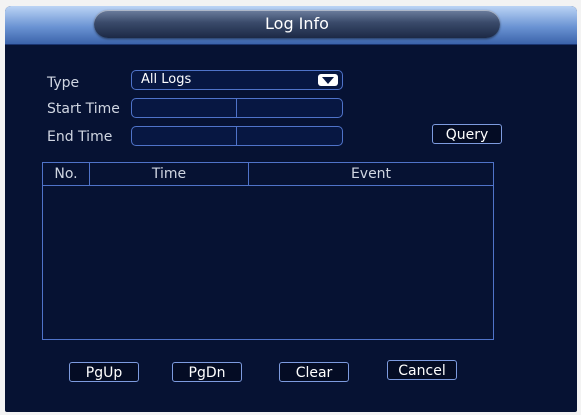 This screenshot has height=415, width=581. What do you see at coordinates (63, 83) in the screenshot?
I see `type-label: Type` at bounding box center [63, 83].